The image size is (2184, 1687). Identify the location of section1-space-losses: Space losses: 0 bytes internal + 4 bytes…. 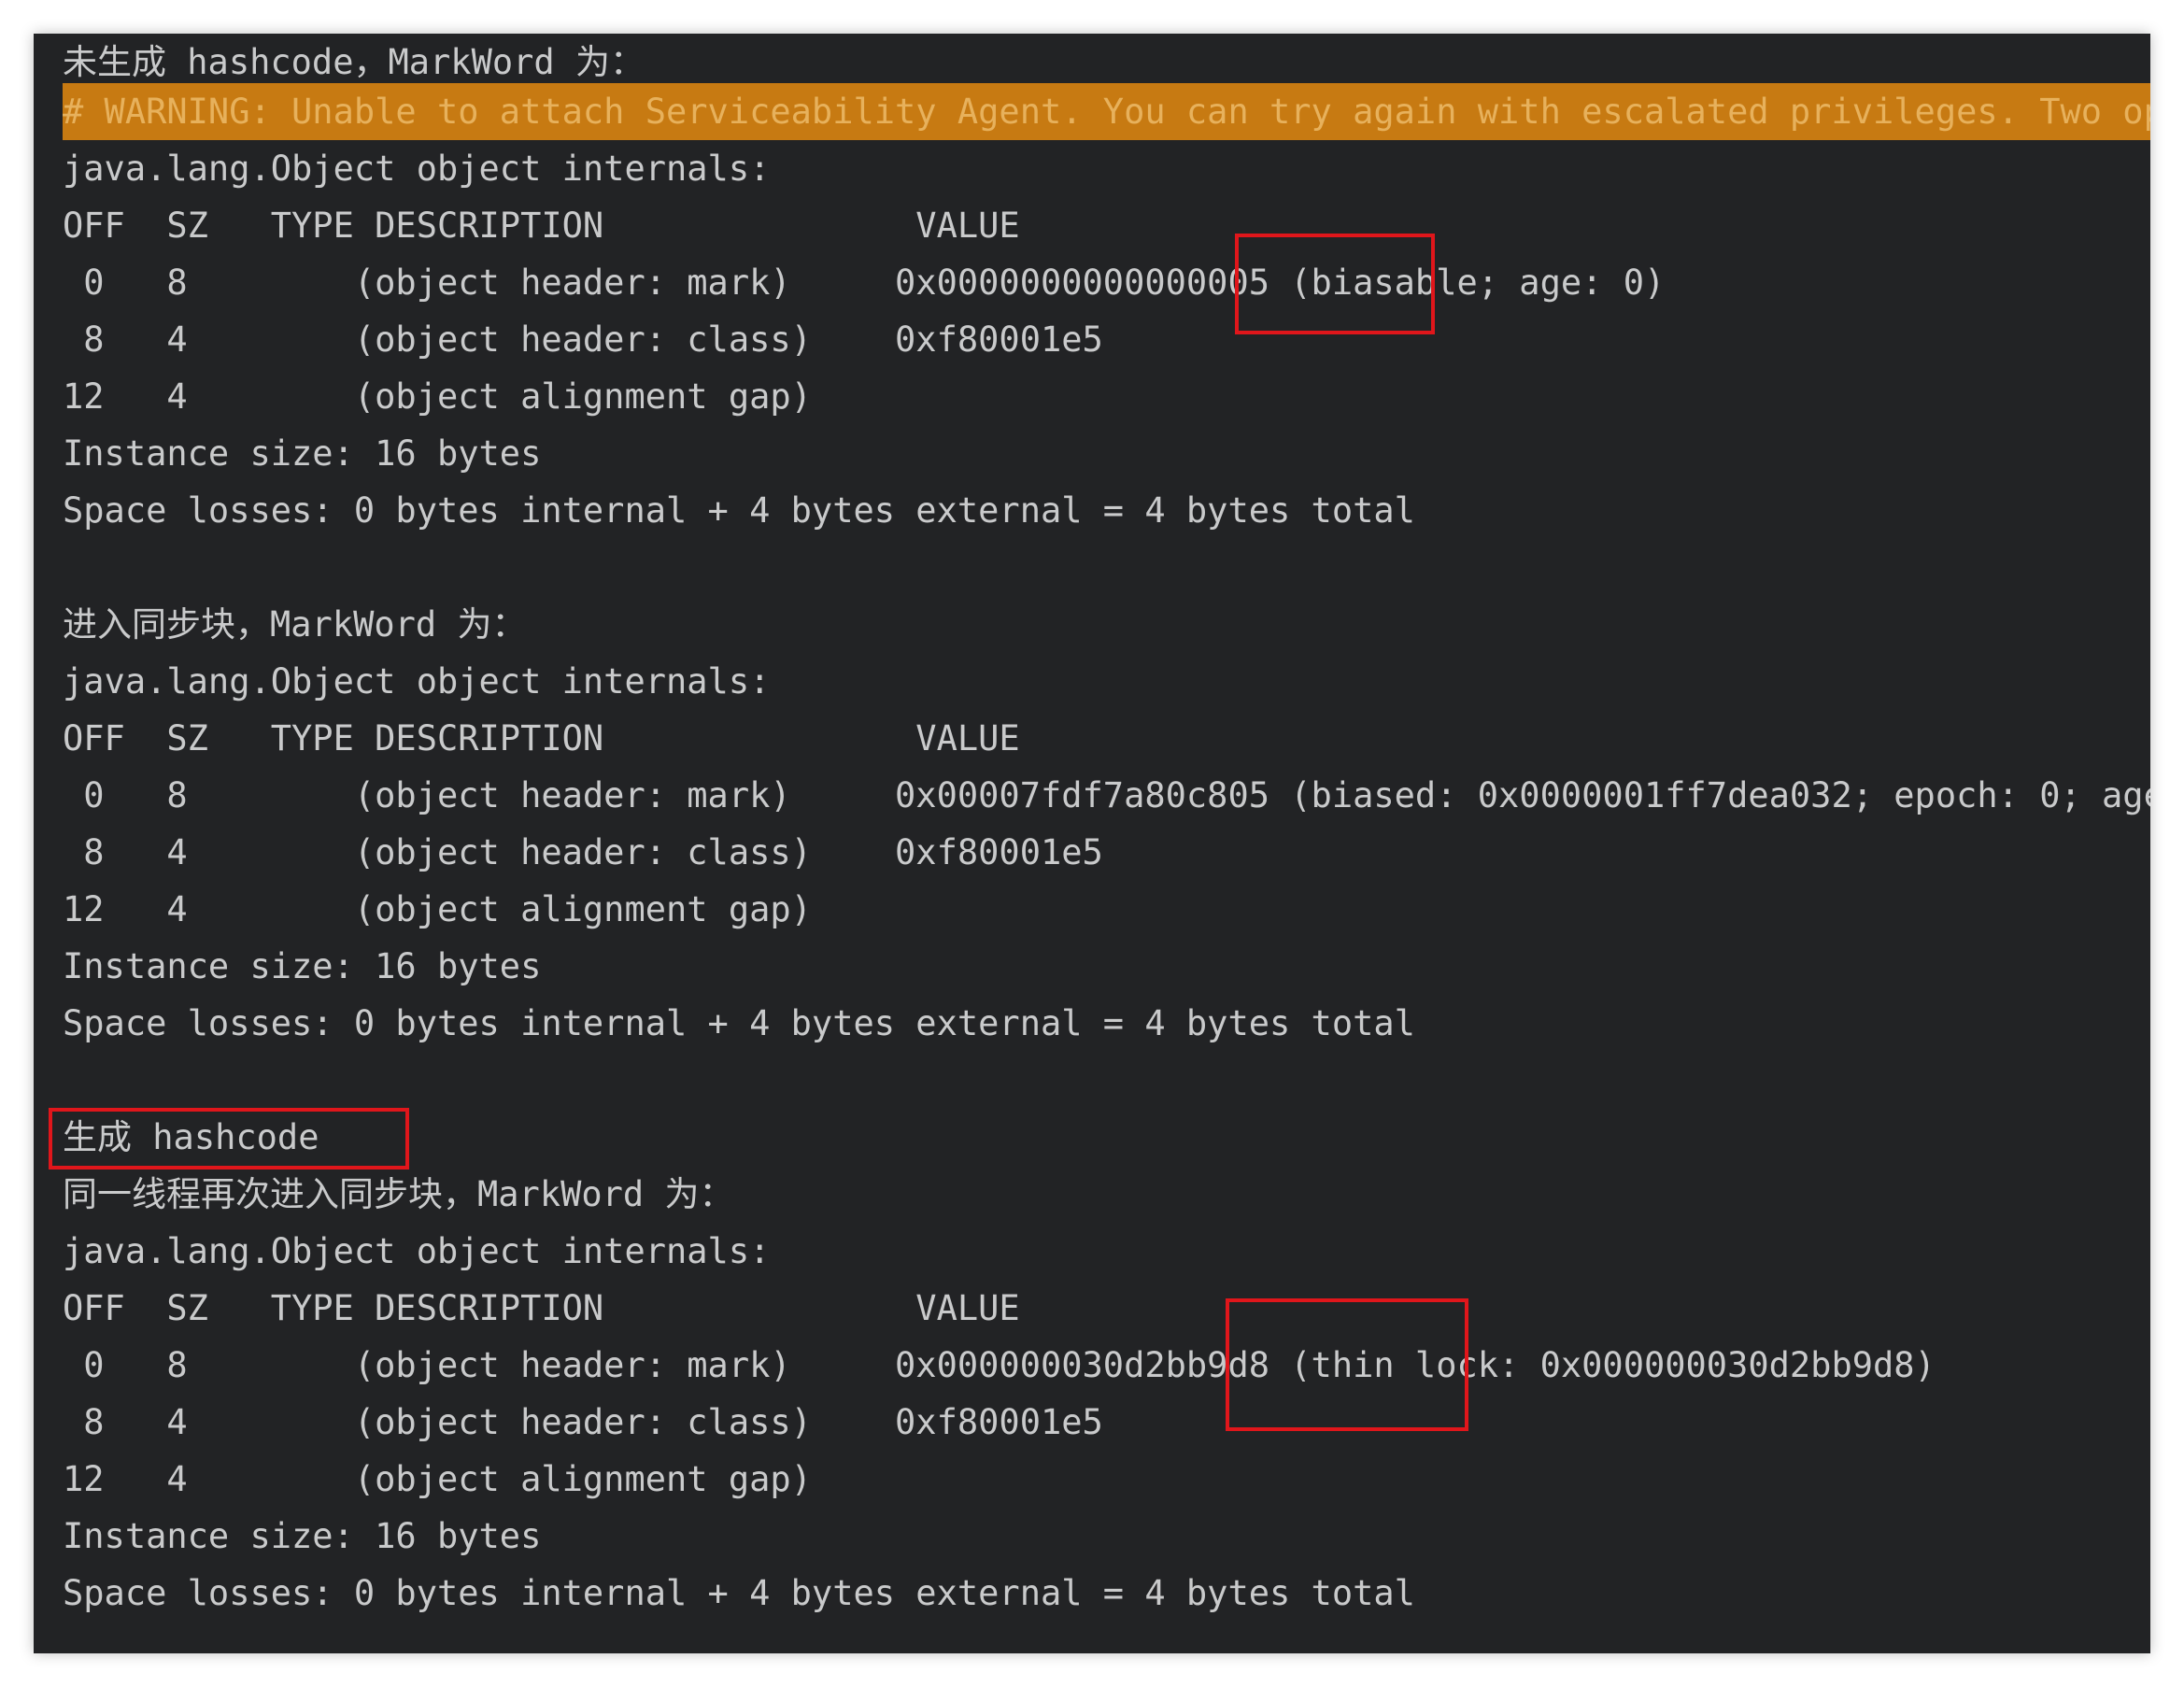
(739, 511).